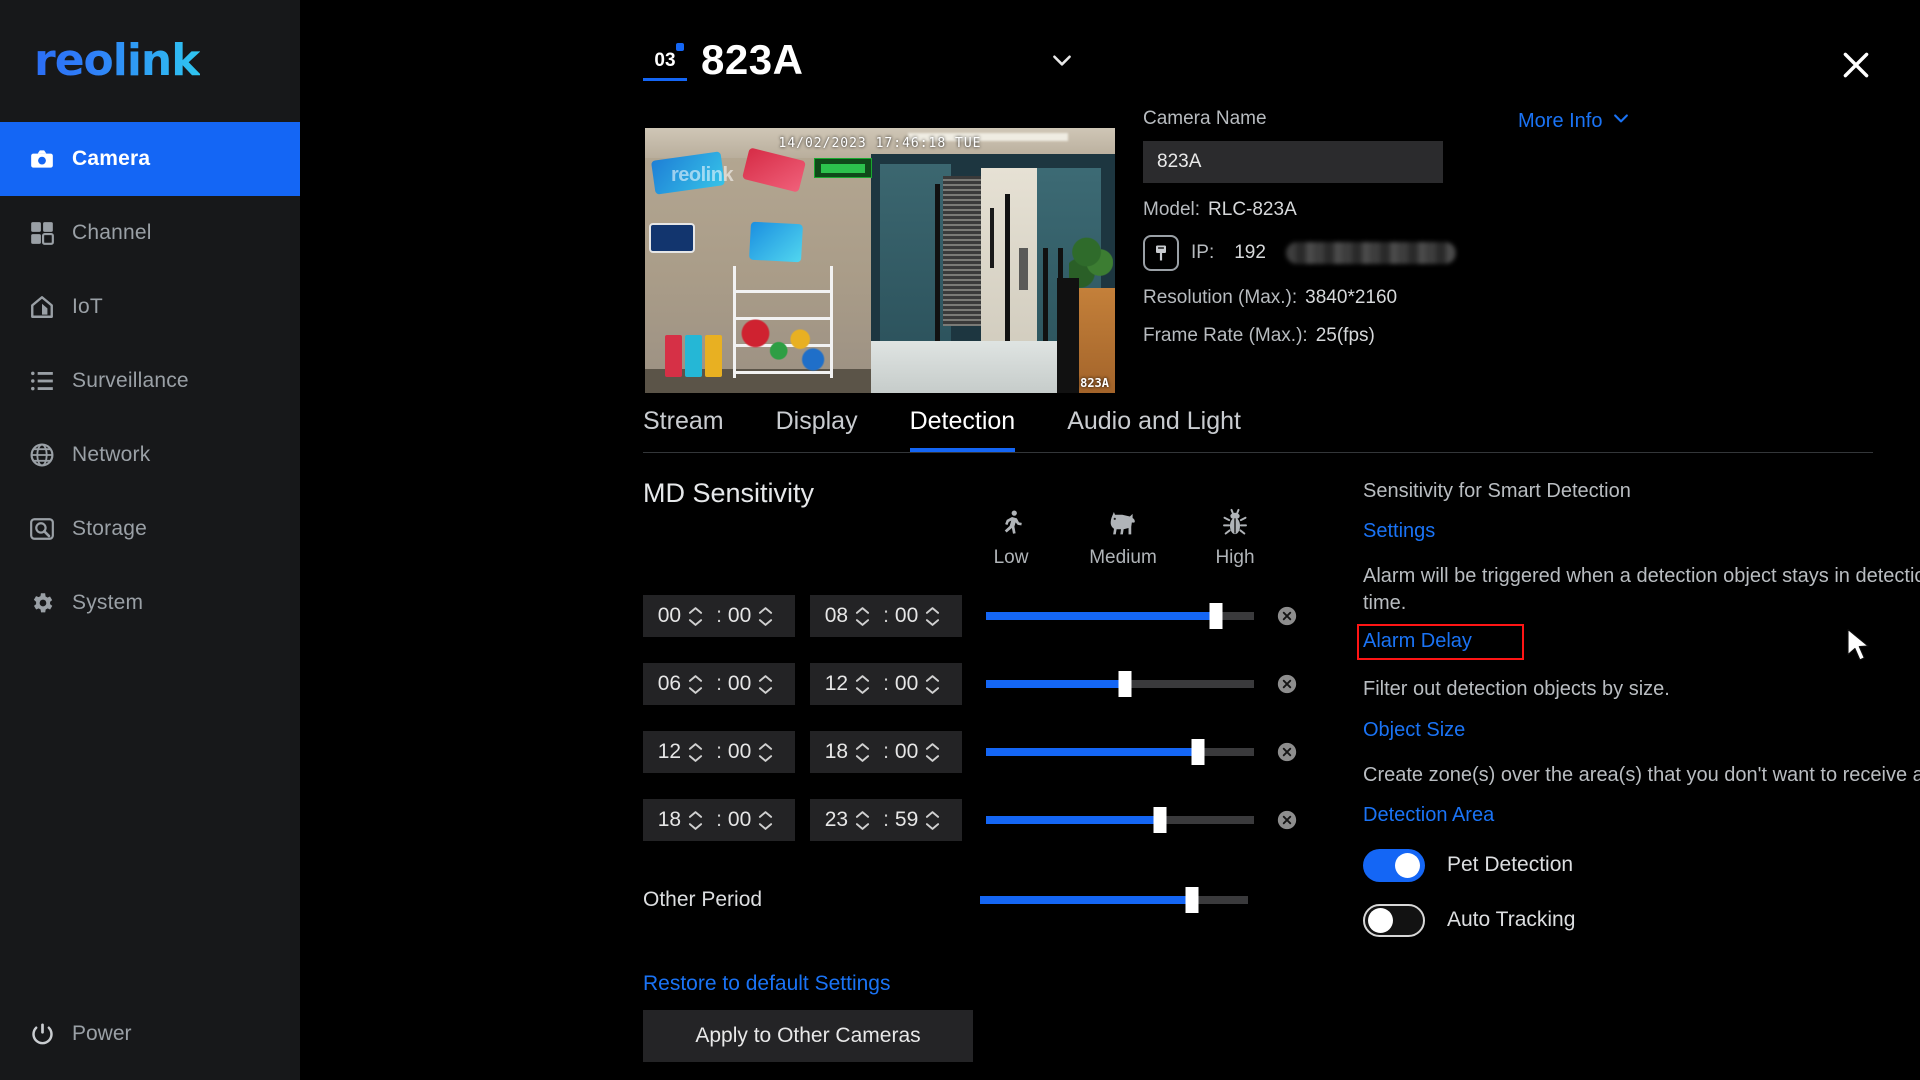  Describe the element at coordinates (1574, 121) in the screenshot. I see `more-info-button: More Info` at that location.